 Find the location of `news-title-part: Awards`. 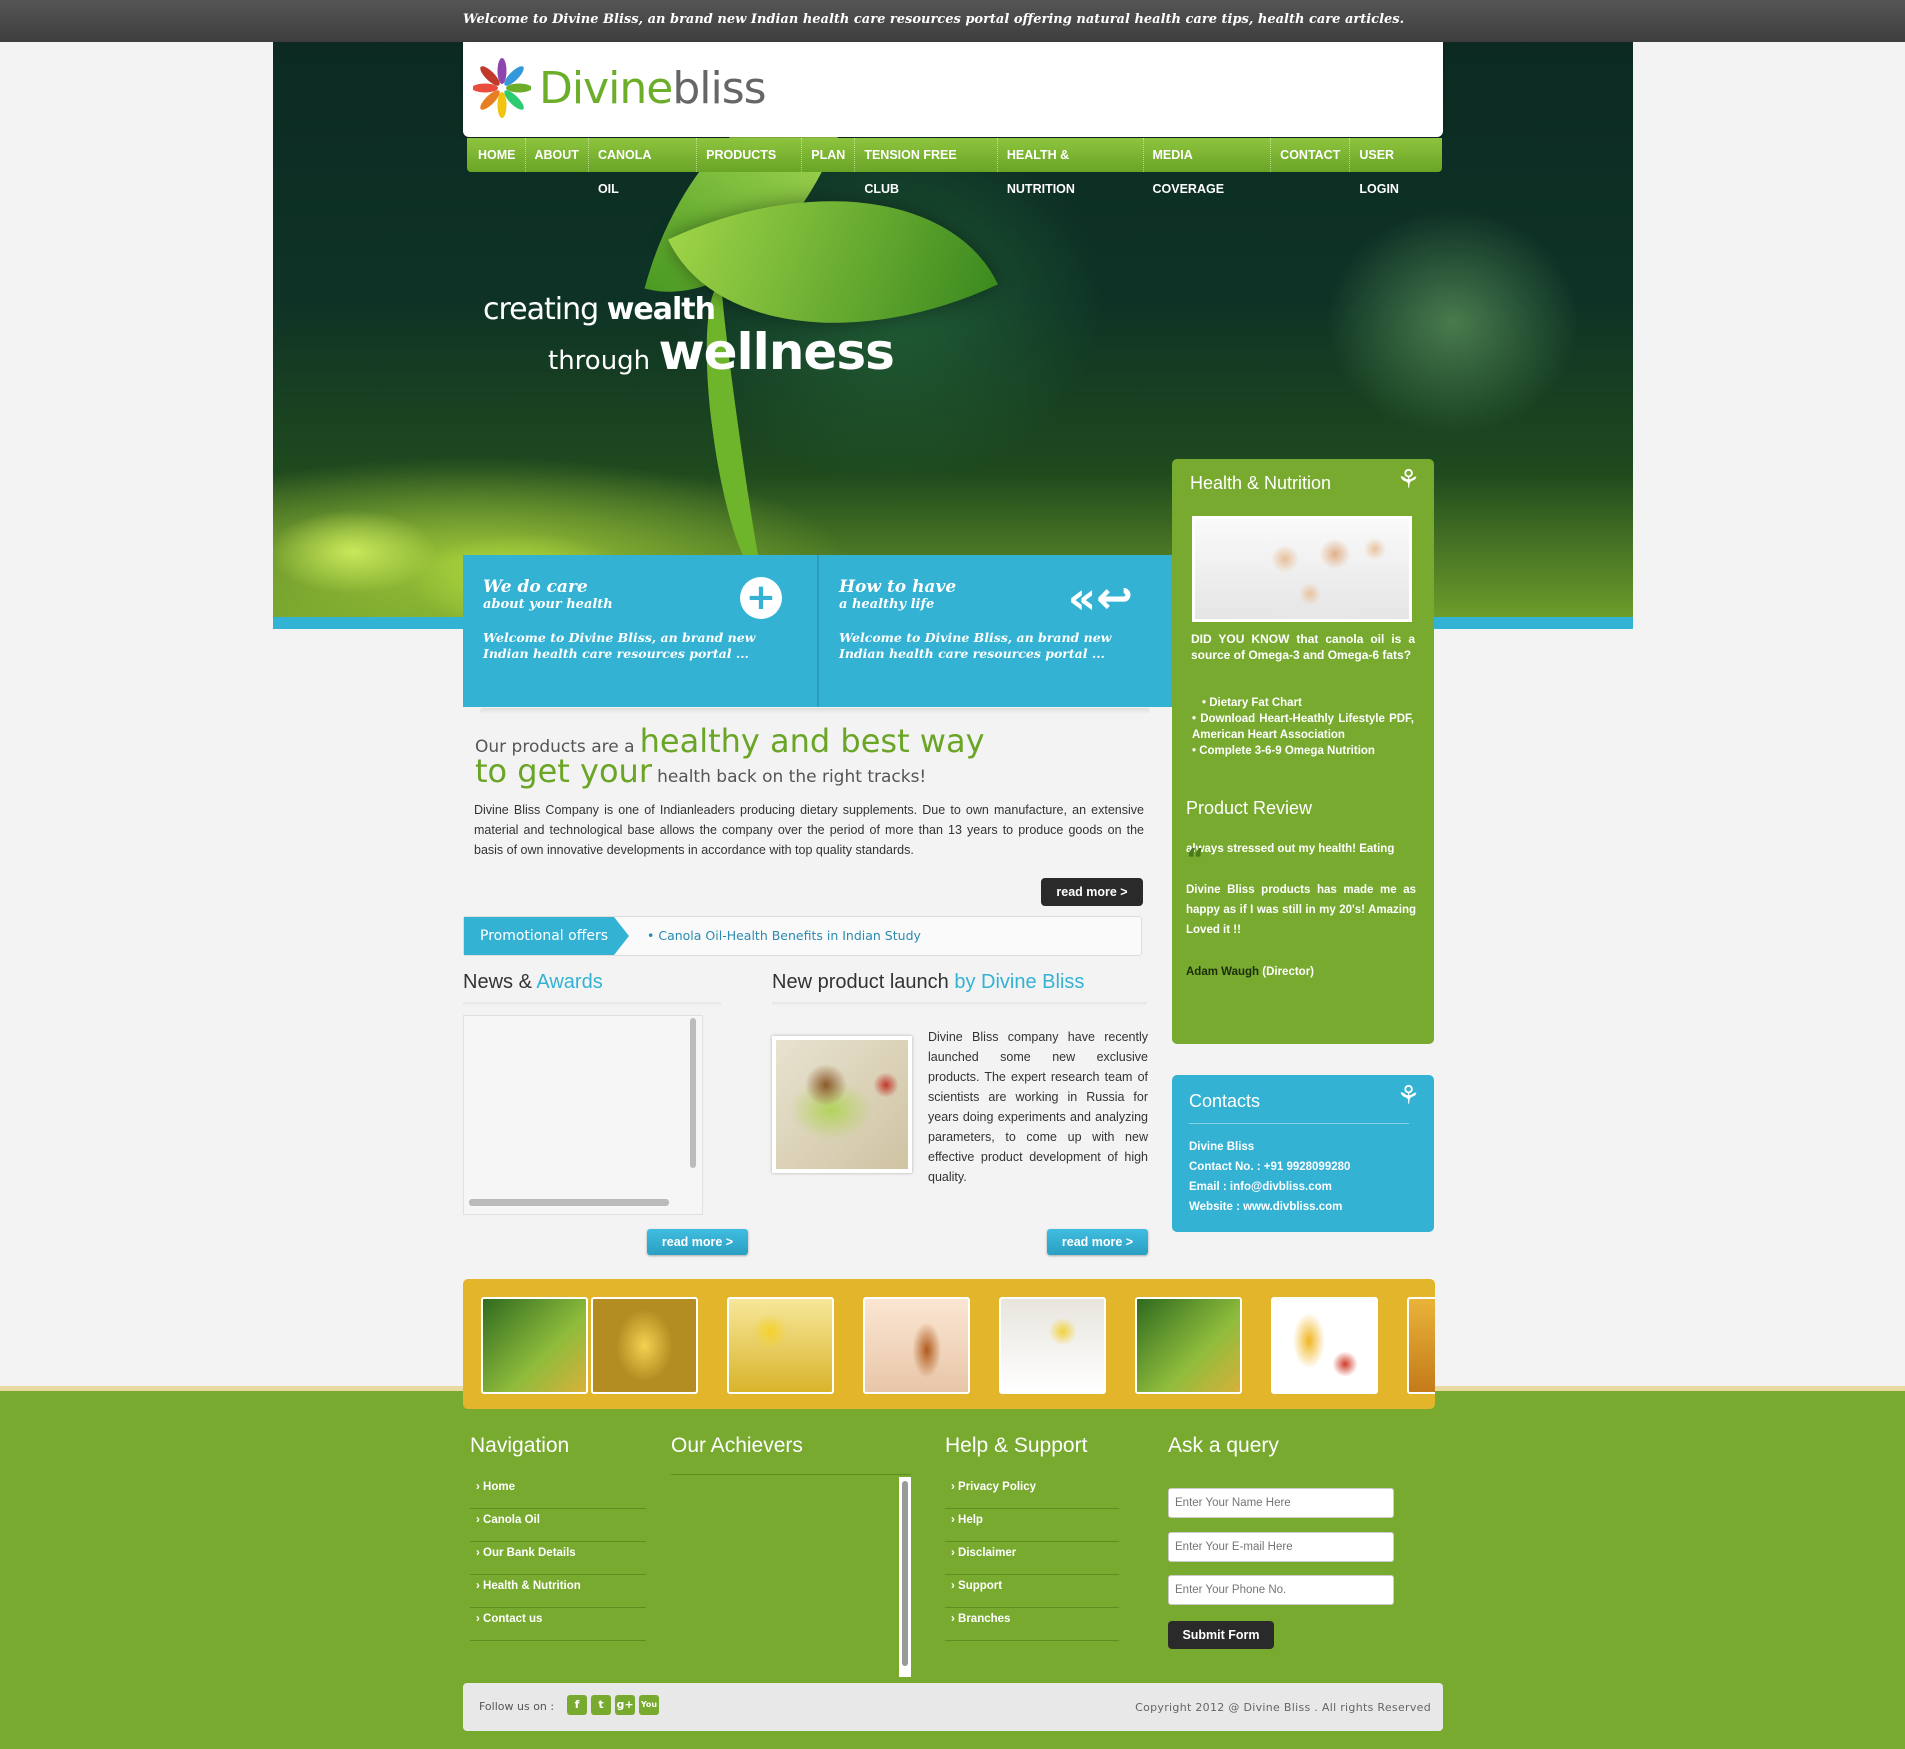

news-title-part: Awards is located at coordinates (569, 982).